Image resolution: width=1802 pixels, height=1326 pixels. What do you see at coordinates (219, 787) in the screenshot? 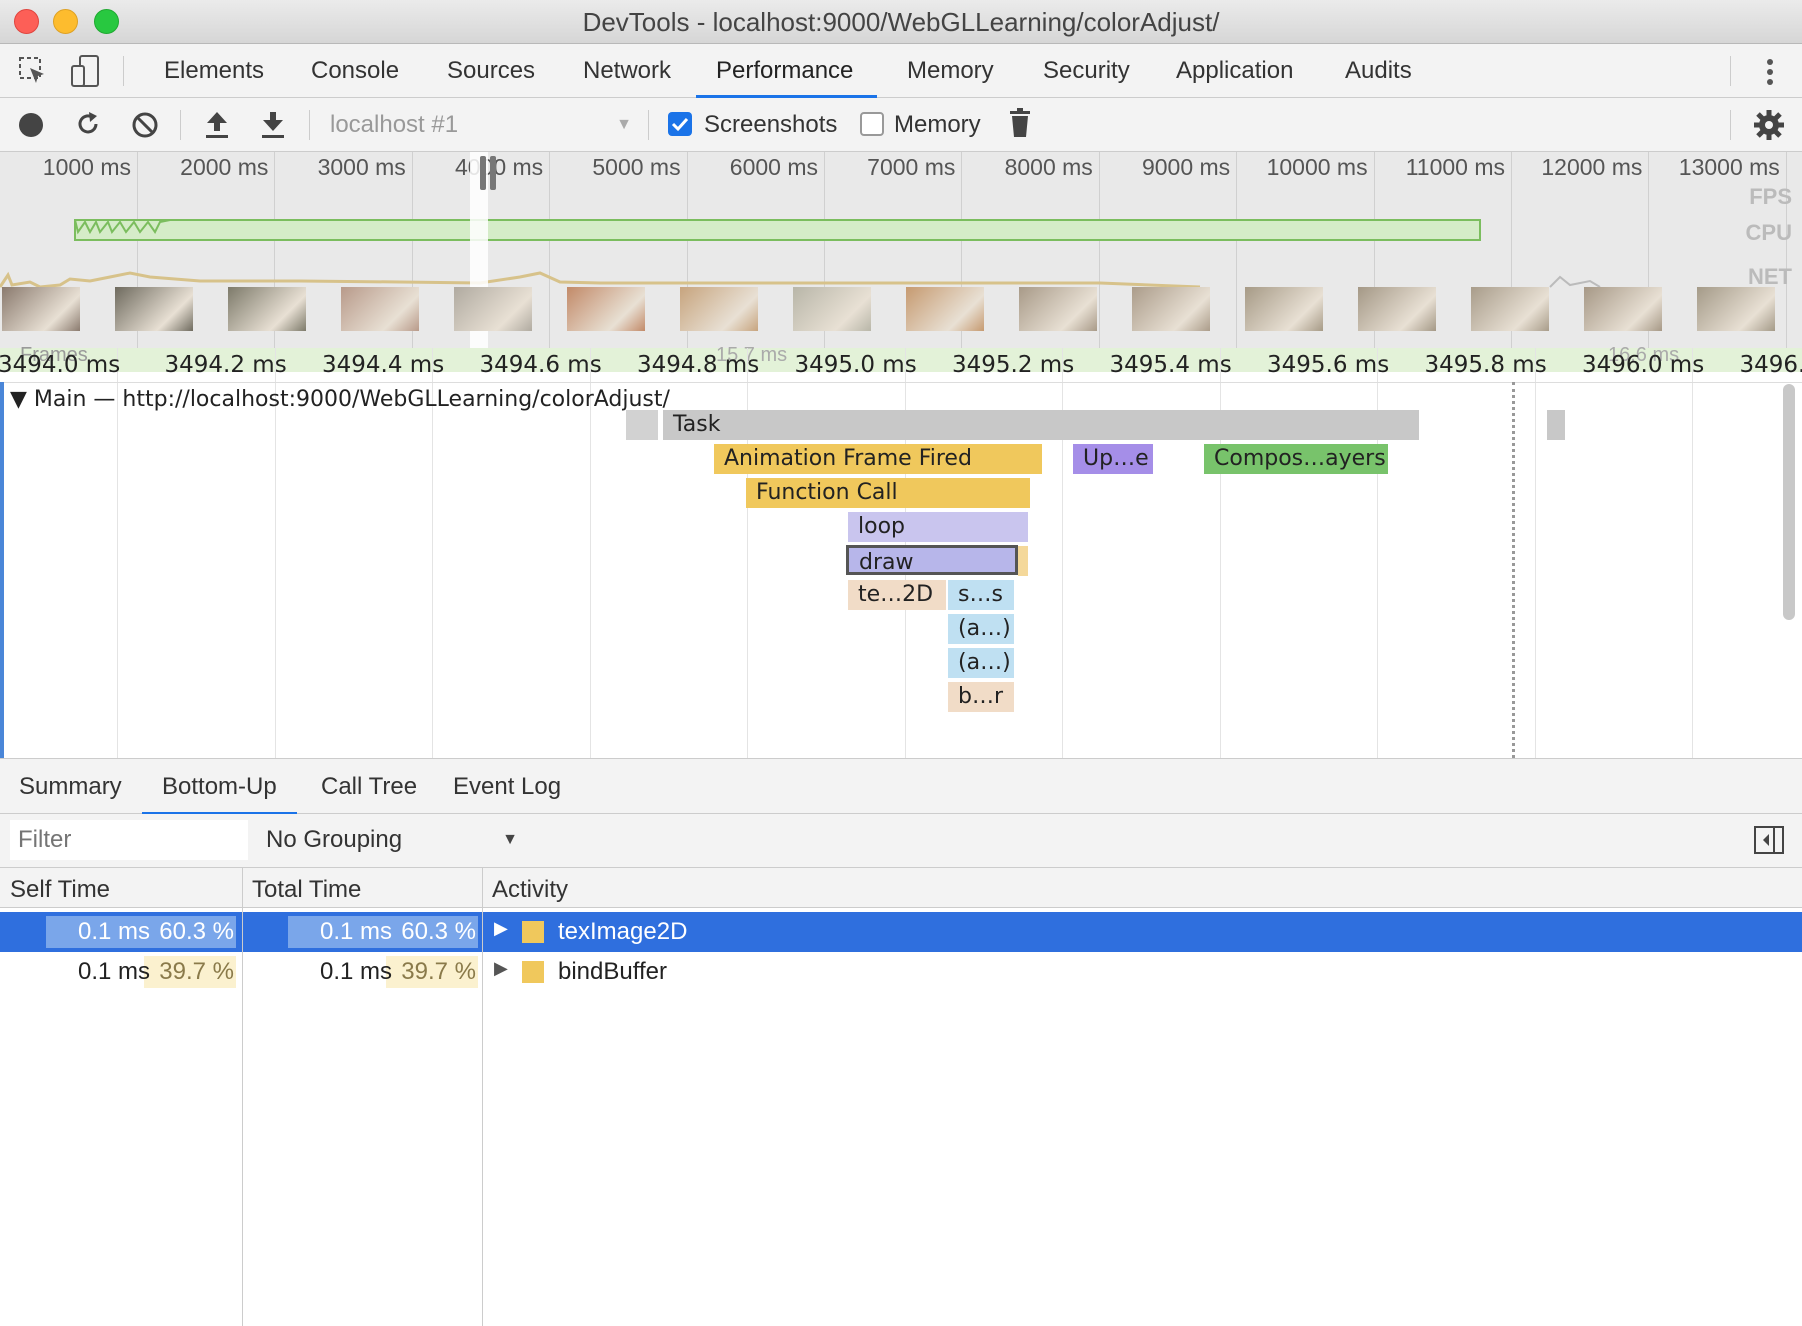
I see `details-tab-bottom-up: Bottom-Up` at bounding box center [219, 787].